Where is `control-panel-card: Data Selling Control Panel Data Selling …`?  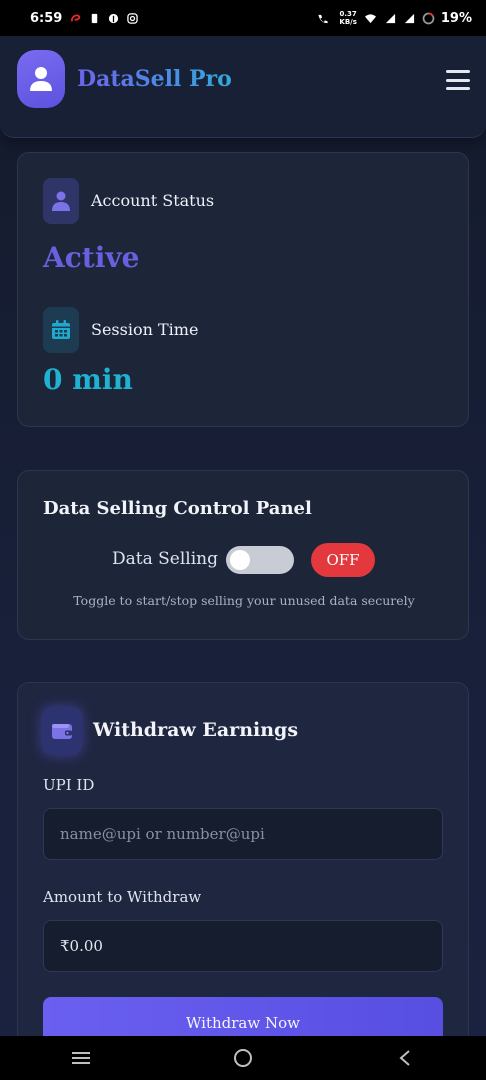 control-panel-card: Data Selling Control Panel Data Selling … is located at coordinates (243, 555).